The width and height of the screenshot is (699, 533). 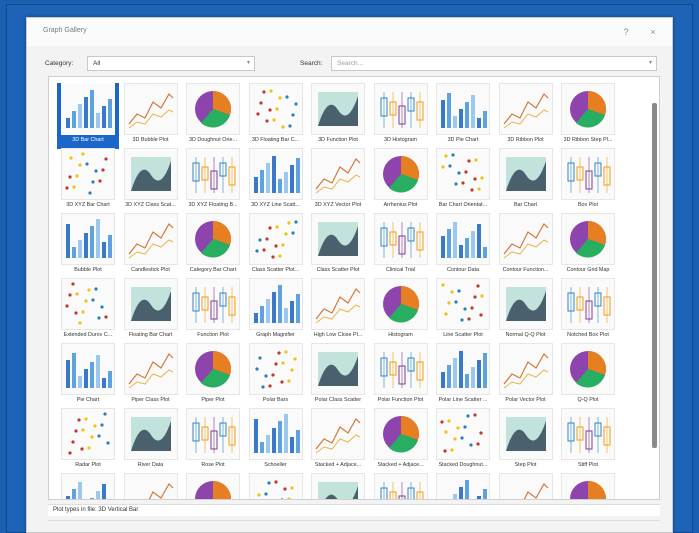 I want to click on piper-plot-icon, so click(x=213, y=369).